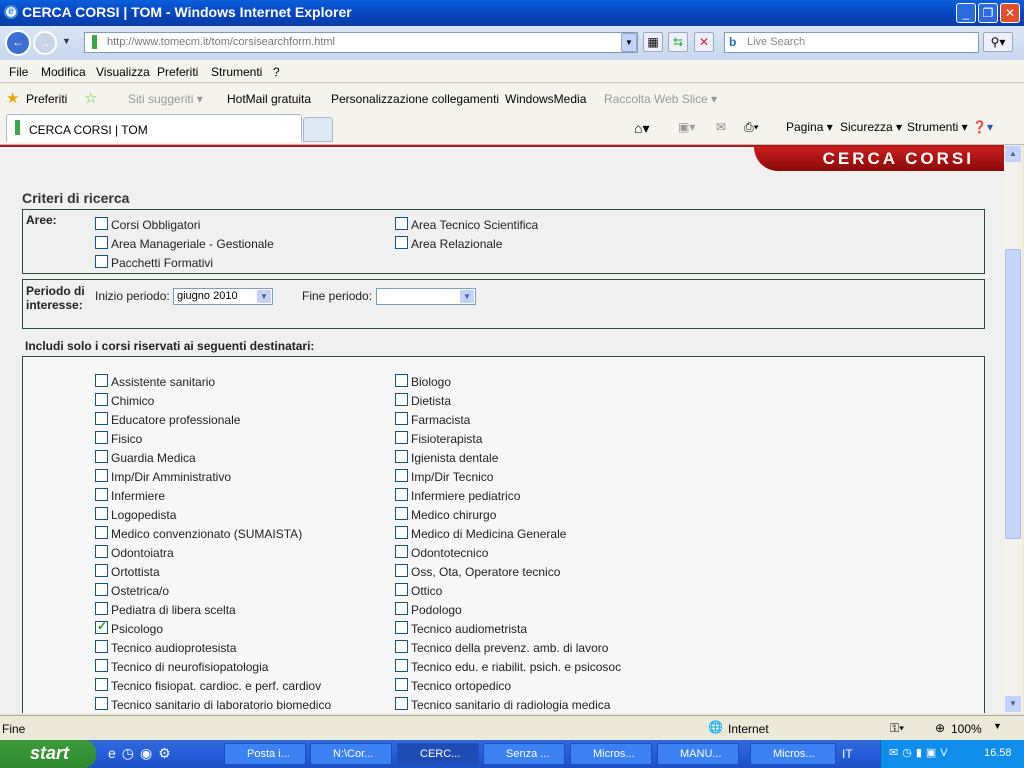 This screenshot has width=1024, height=768. What do you see at coordinates (988, 13) in the screenshot?
I see `restore-button: ❐` at bounding box center [988, 13].